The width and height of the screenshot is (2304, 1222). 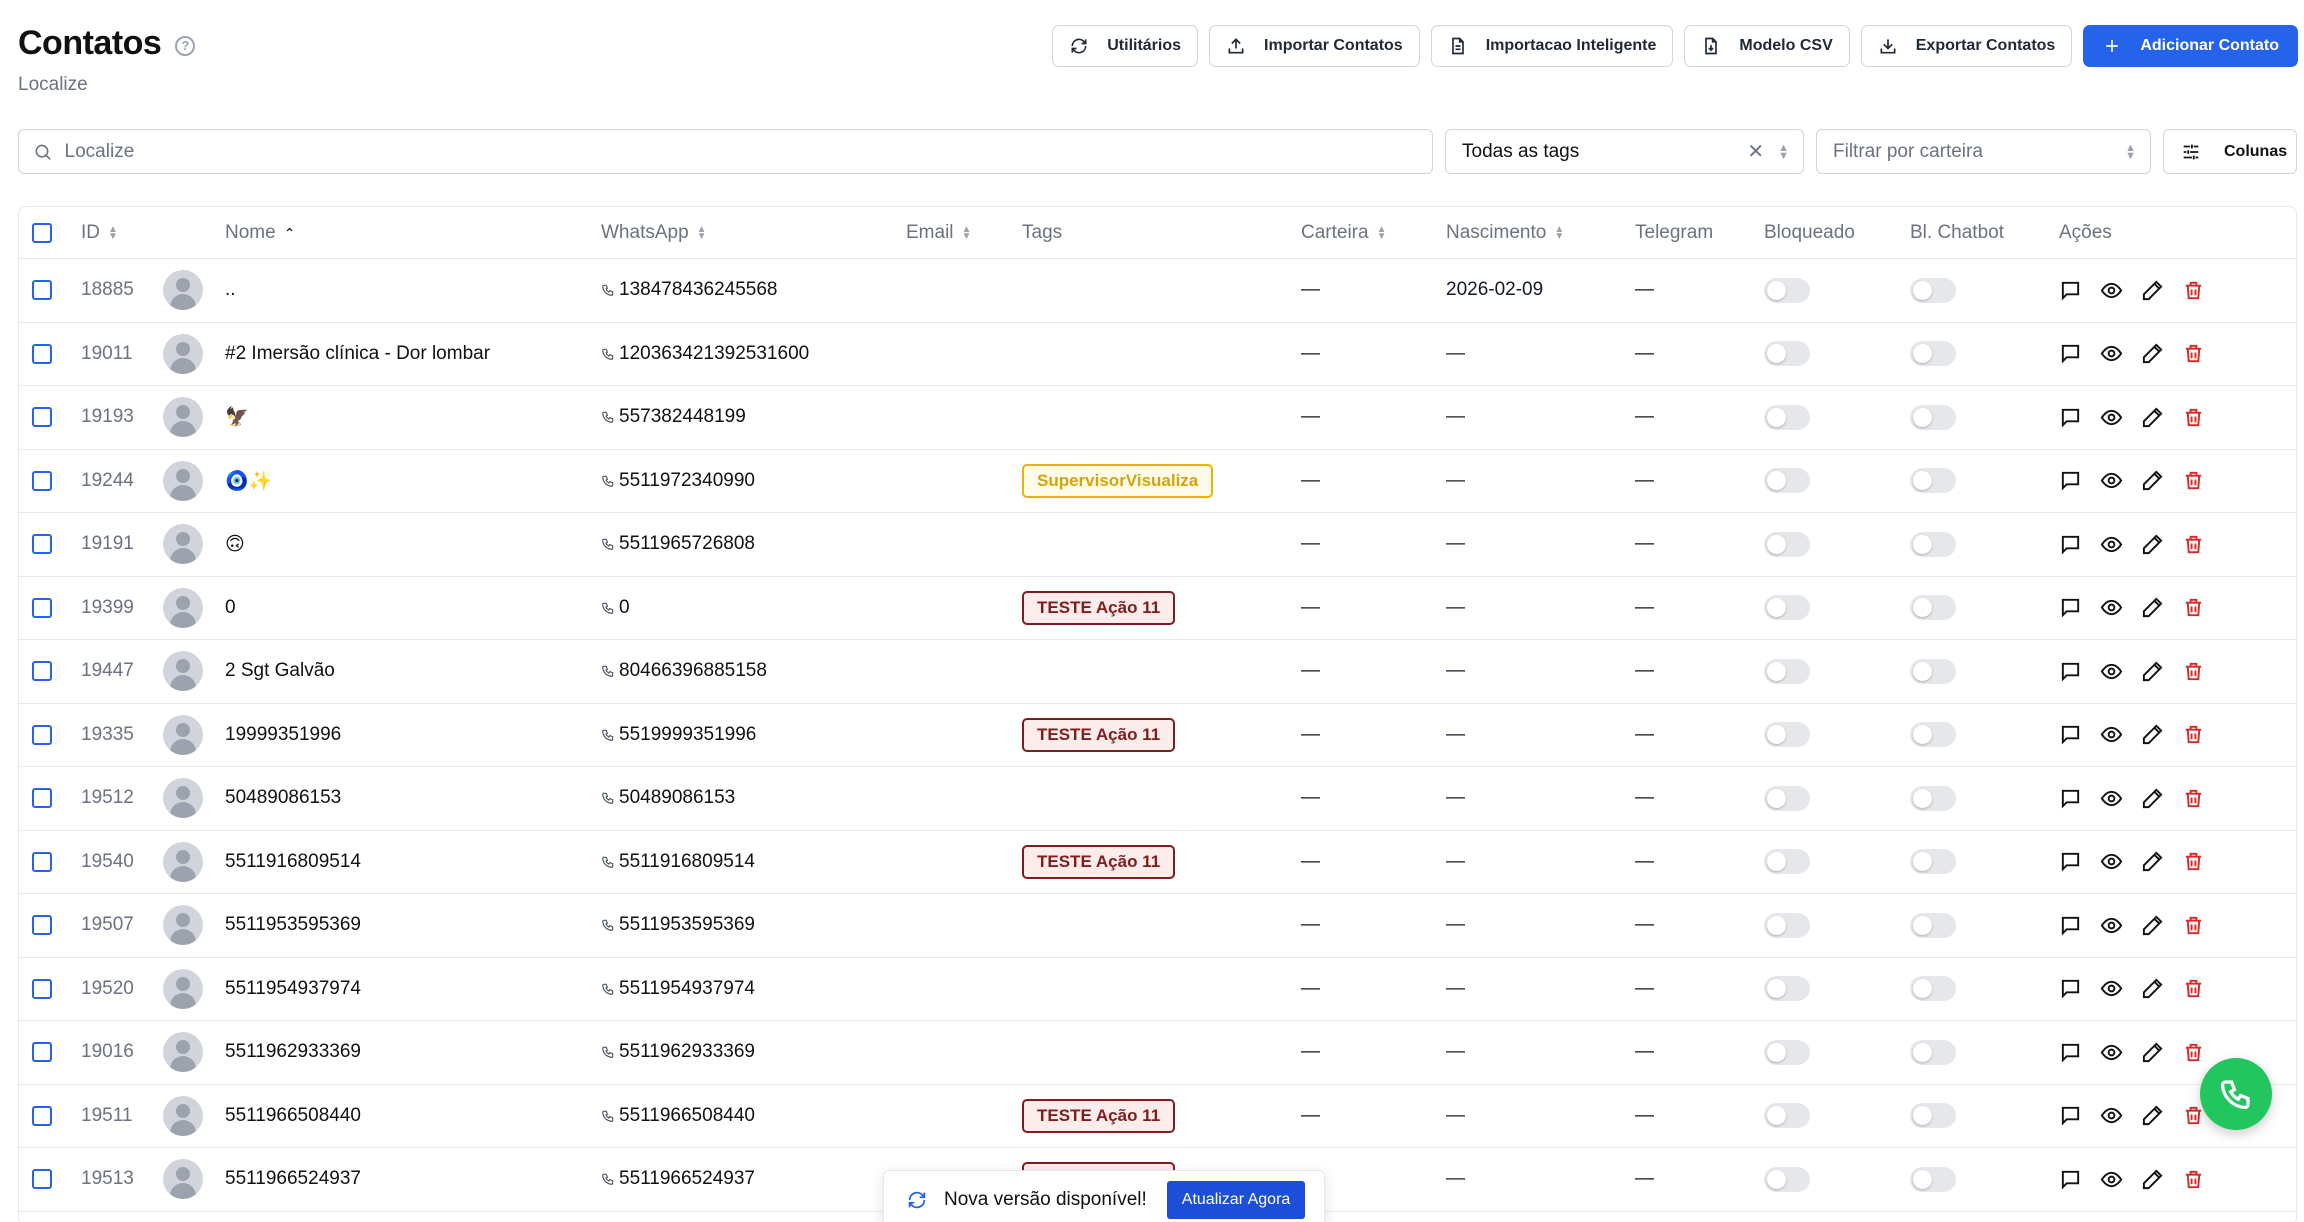 What do you see at coordinates (1118, 480) in the screenshot?
I see `tag-badge: SupervisorVisualiza` at bounding box center [1118, 480].